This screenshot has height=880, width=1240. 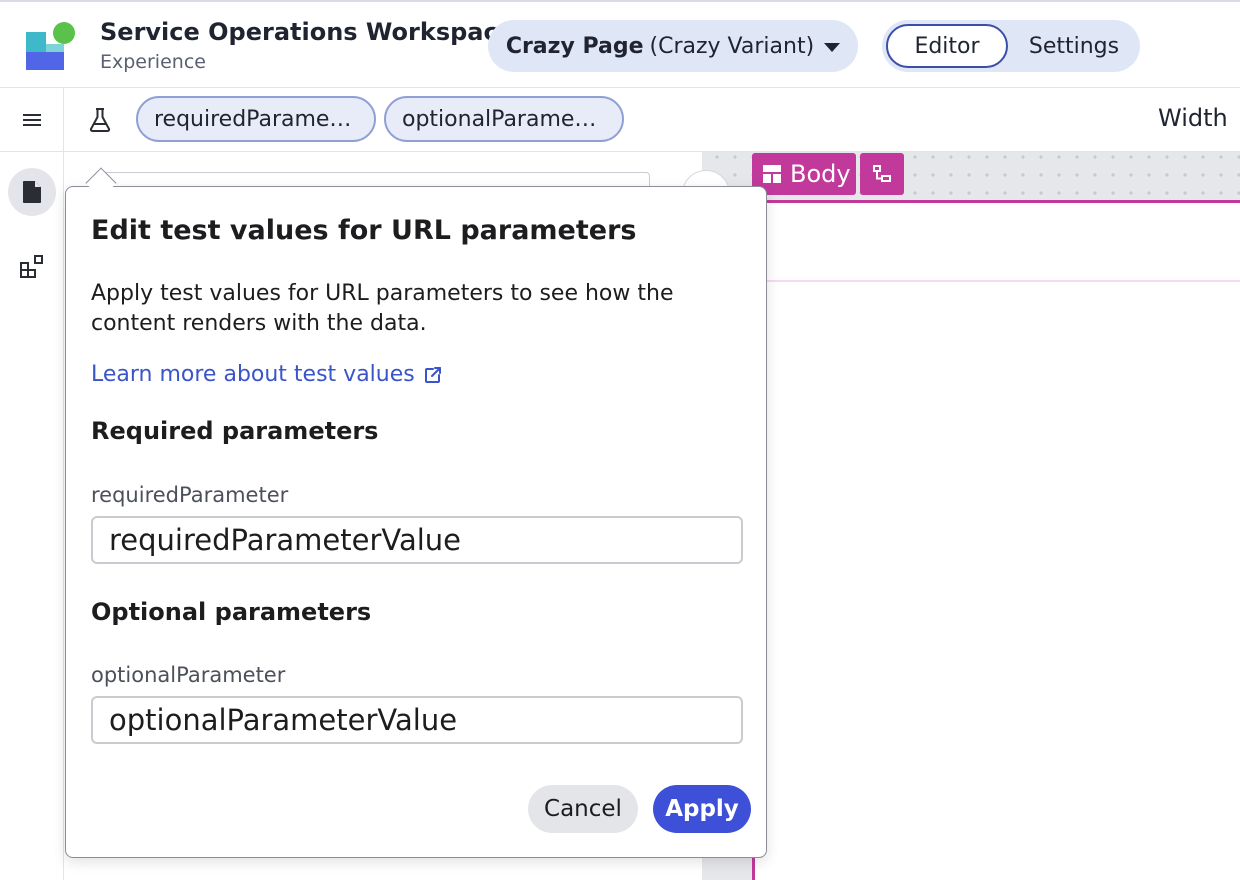 What do you see at coordinates (190, 495) in the screenshot?
I see `required-parameter-label: requiredParameter` at bounding box center [190, 495].